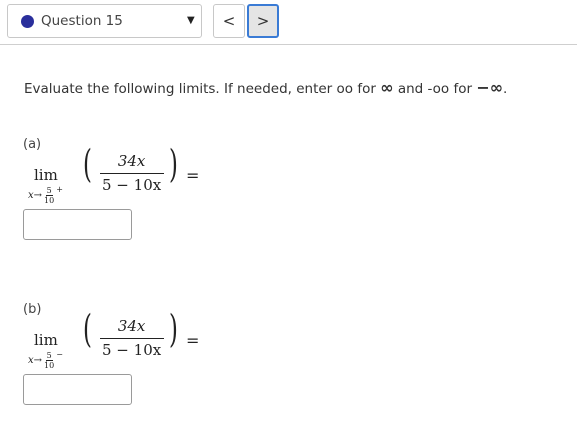 This screenshot has width=577, height=424. I want to click on part-a-subscript: x → 5 10 +, so click(45, 195).